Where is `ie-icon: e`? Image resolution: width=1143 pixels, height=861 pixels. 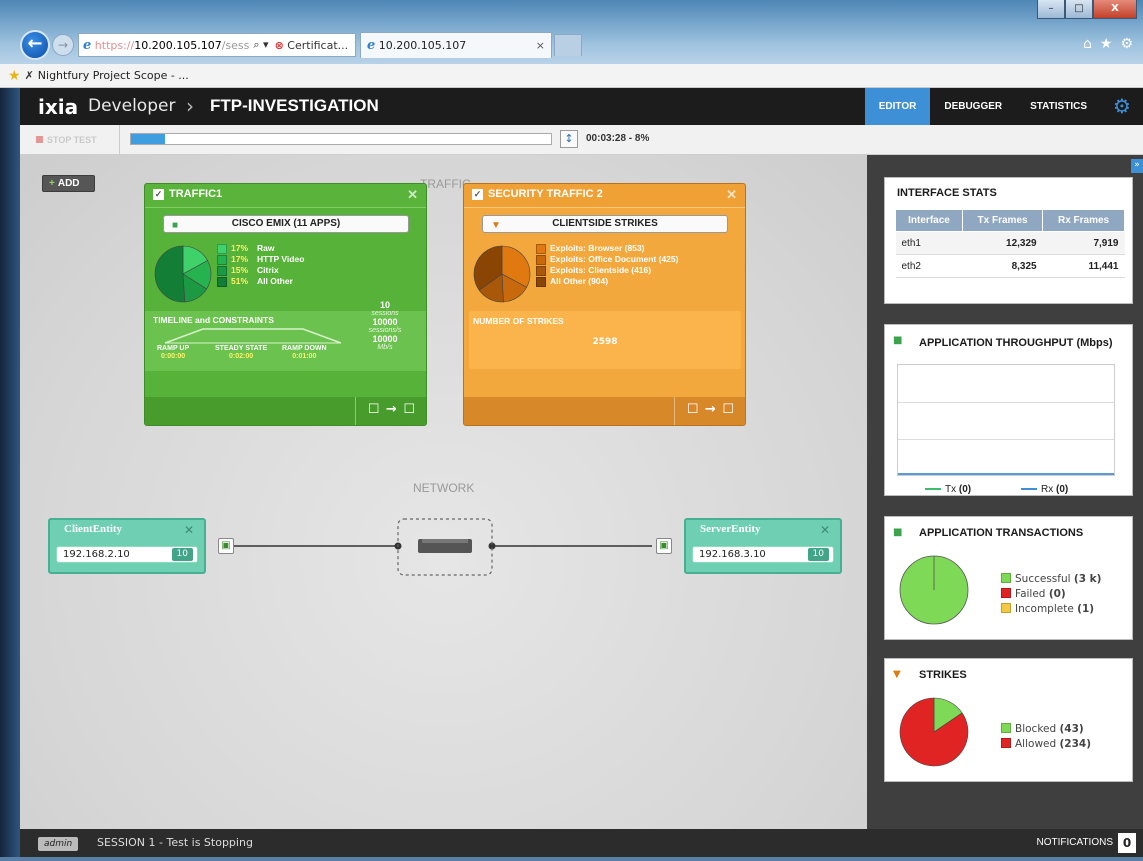 ie-icon: e is located at coordinates (87, 45).